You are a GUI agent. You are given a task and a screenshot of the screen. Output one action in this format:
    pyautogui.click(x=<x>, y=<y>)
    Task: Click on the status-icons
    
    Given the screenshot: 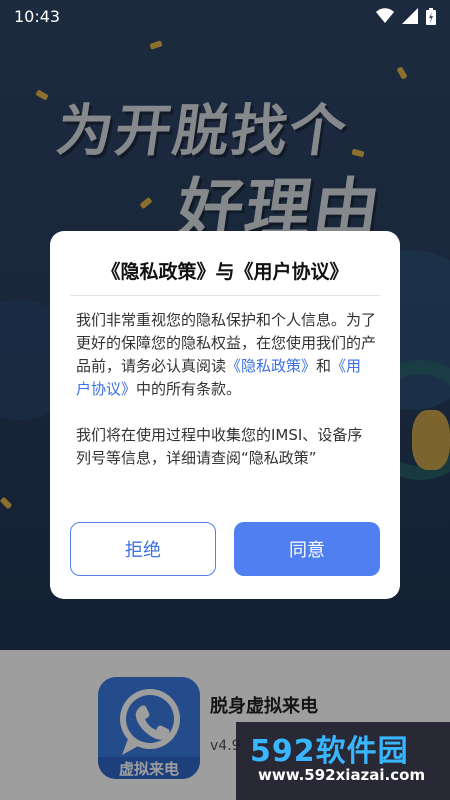 What is the action you would take?
    pyautogui.click(x=406, y=16)
    